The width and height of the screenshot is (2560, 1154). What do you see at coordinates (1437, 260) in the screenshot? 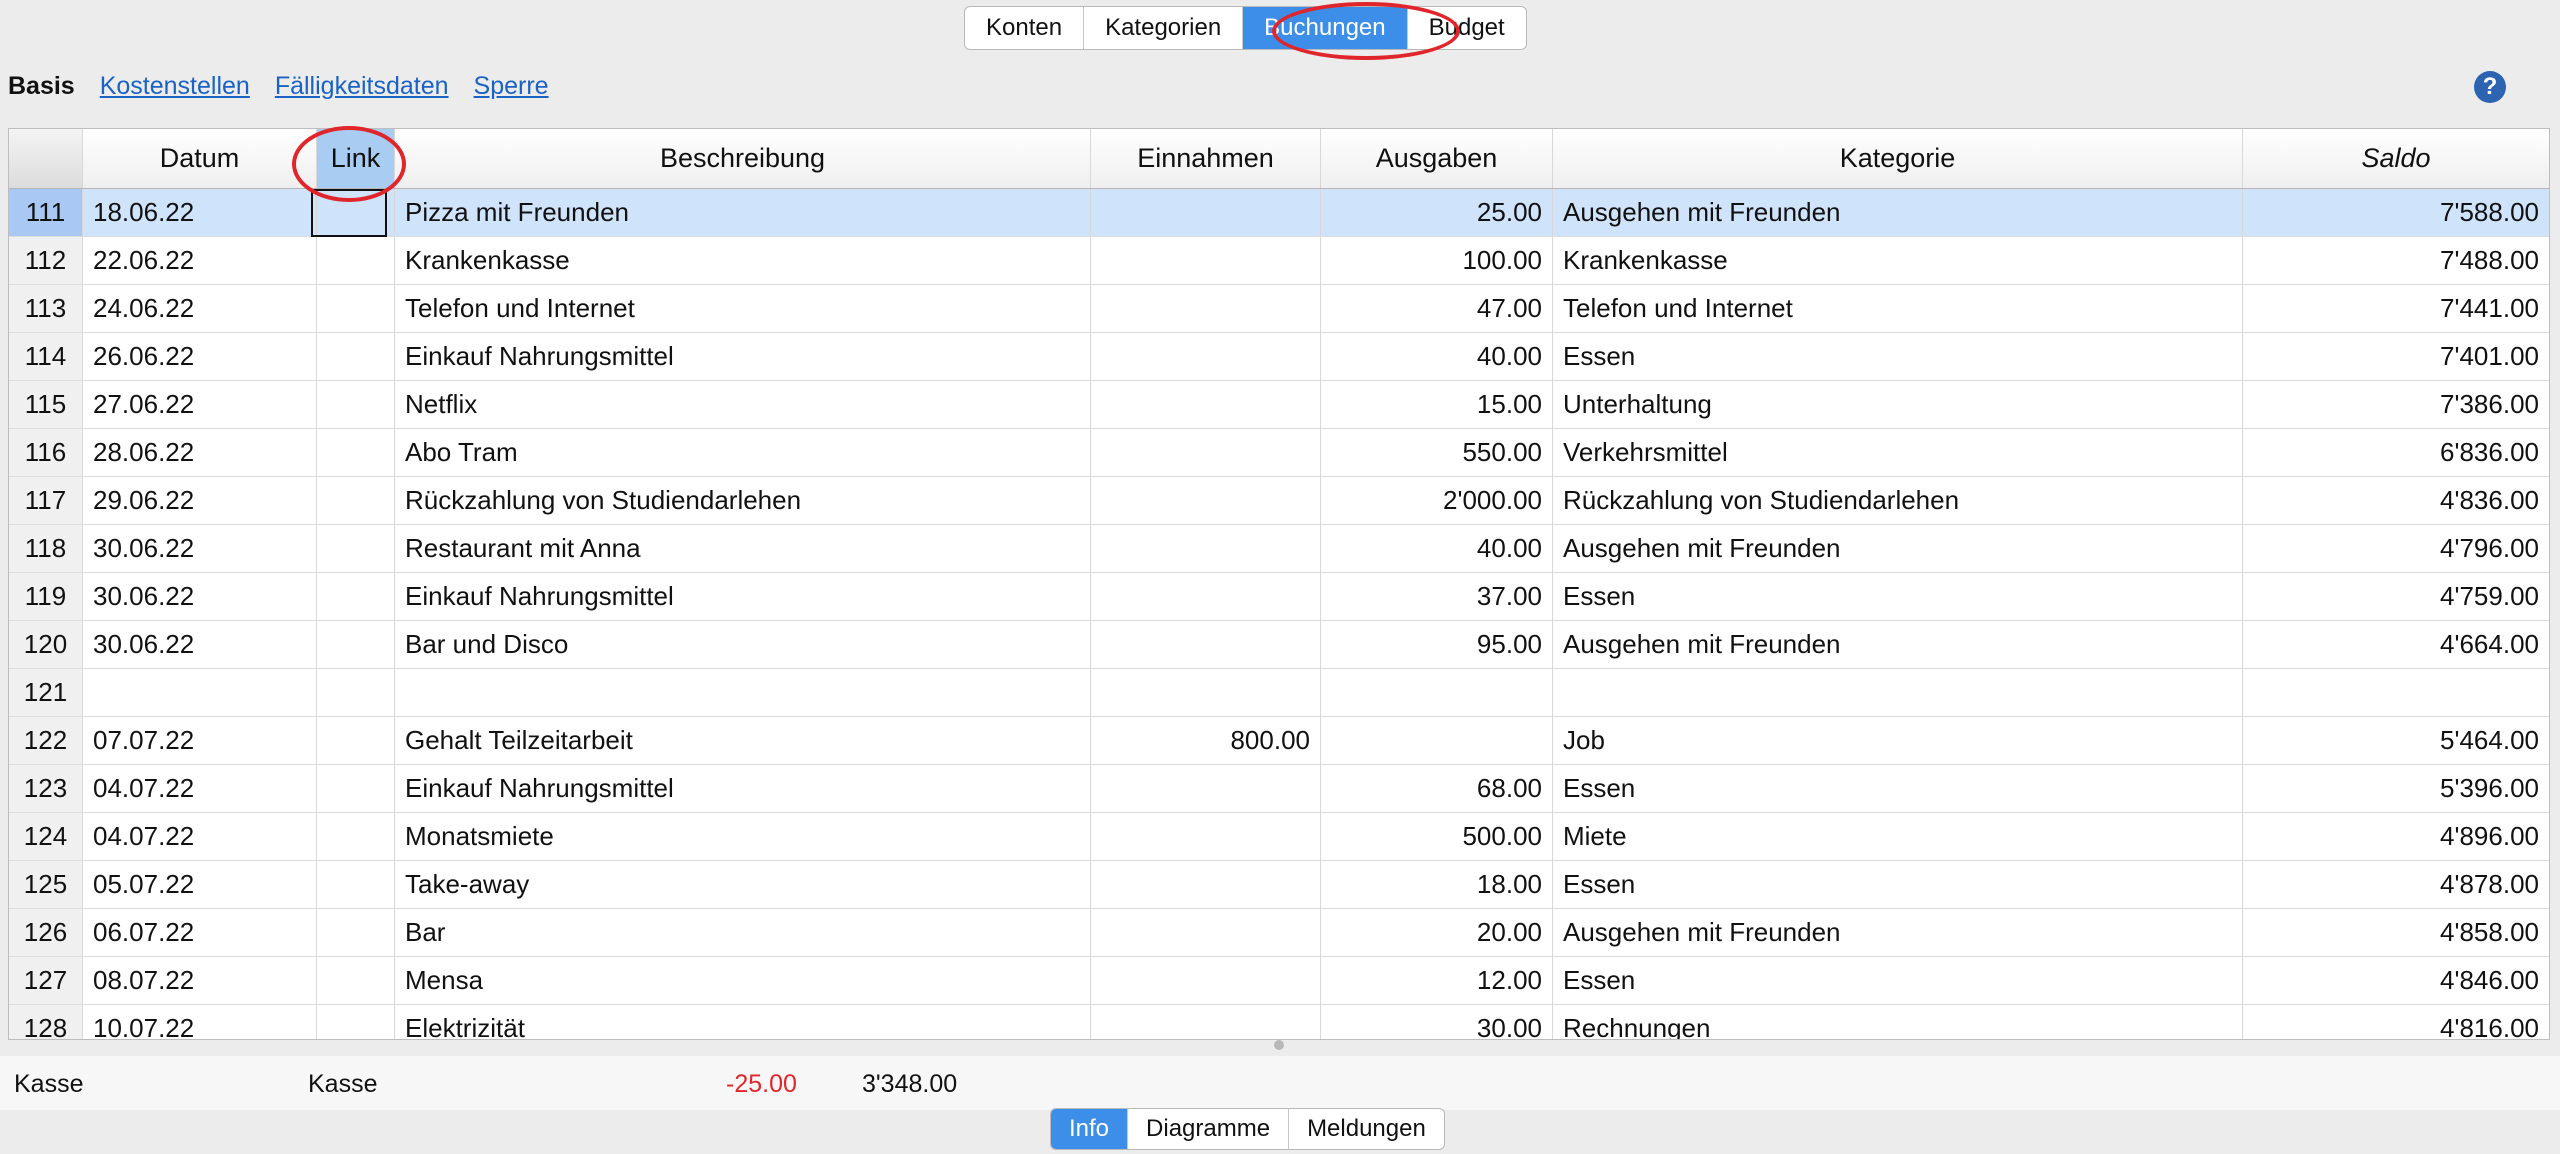
I see `cell-ausgaben: 100.00` at bounding box center [1437, 260].